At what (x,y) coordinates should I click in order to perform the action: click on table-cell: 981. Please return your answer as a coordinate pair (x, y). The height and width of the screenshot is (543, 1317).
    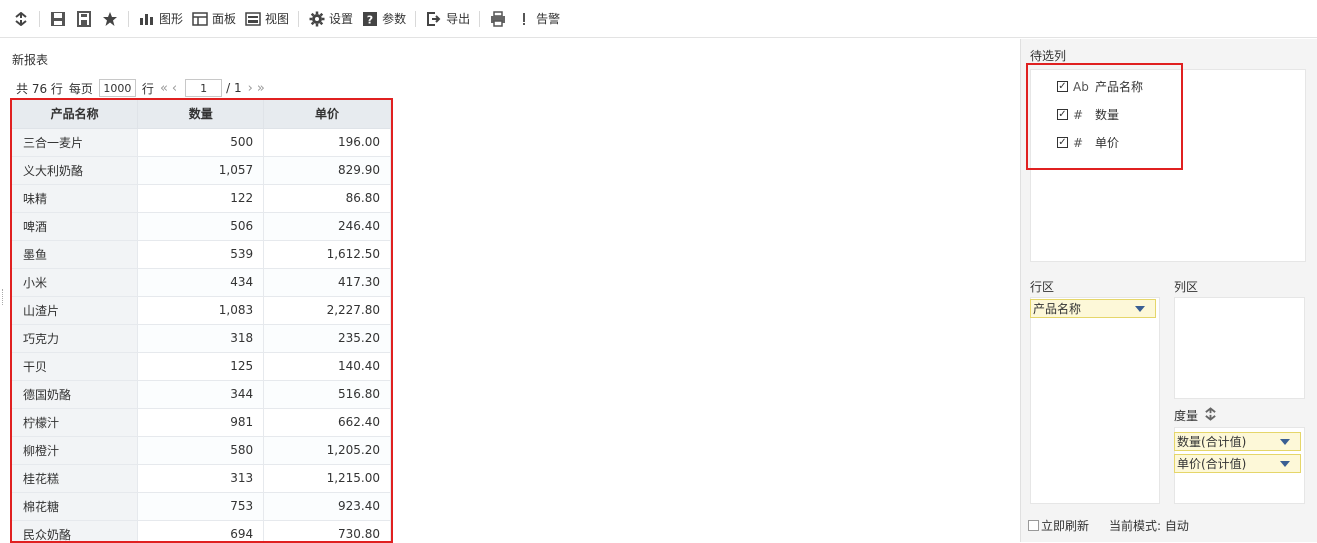
    Looking at the image, I should click on (201, 422).